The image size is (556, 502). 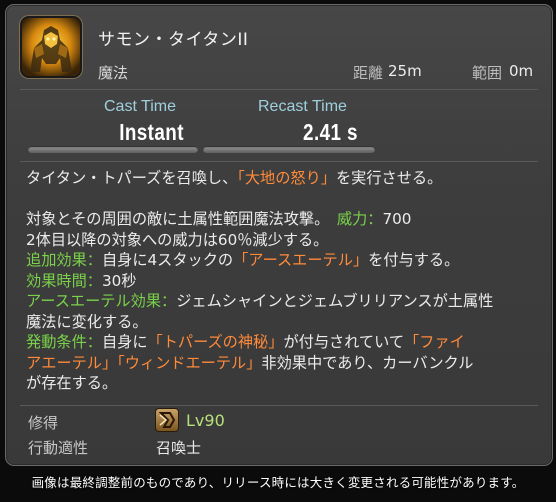 What do you see at coordinates (144, 362) in the screenshot?
I see `highlight-text: アエーテル」「ウィンドエーテル」` at bounding box center [144, 362].